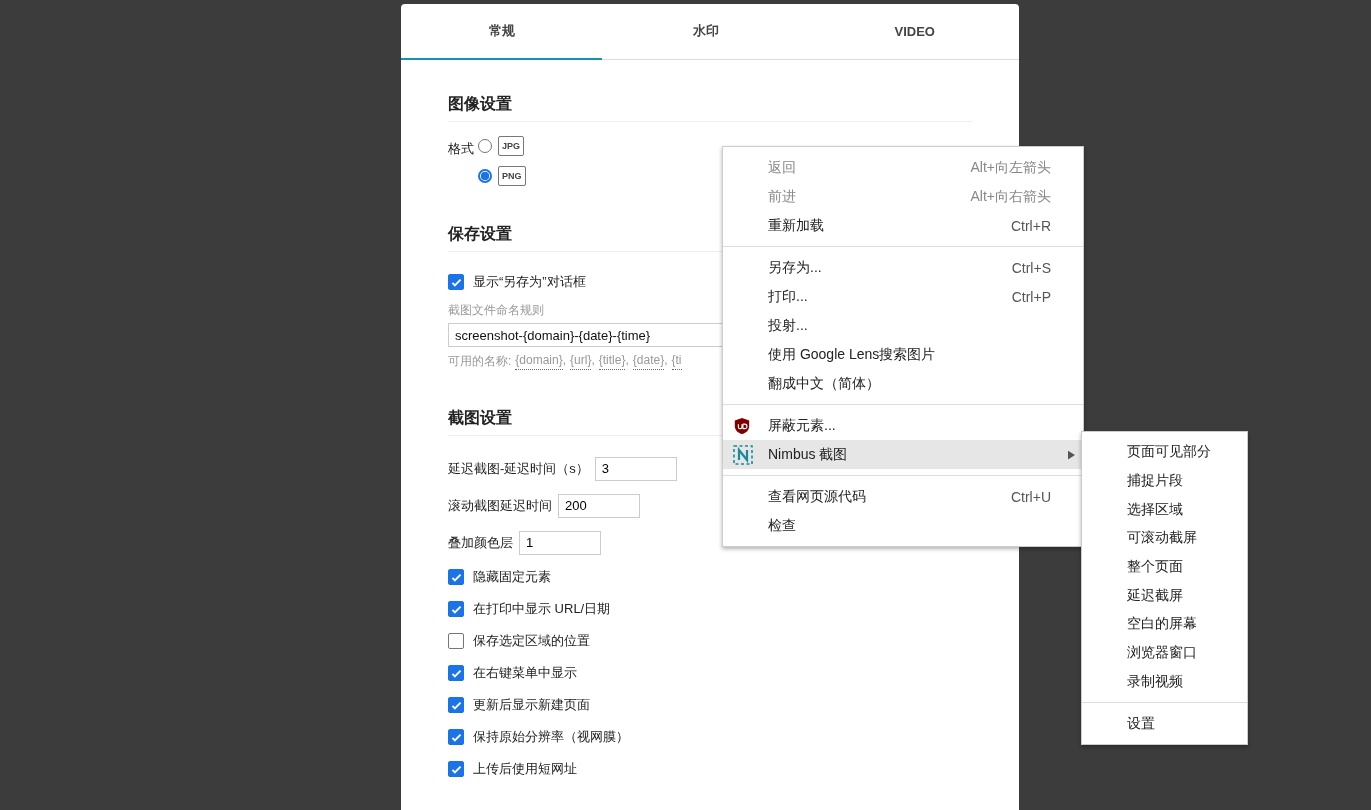 The image size is (1371, 810). I want to click on checkbox-label: 在打印中显示 URL/日期, so click(542, 609).